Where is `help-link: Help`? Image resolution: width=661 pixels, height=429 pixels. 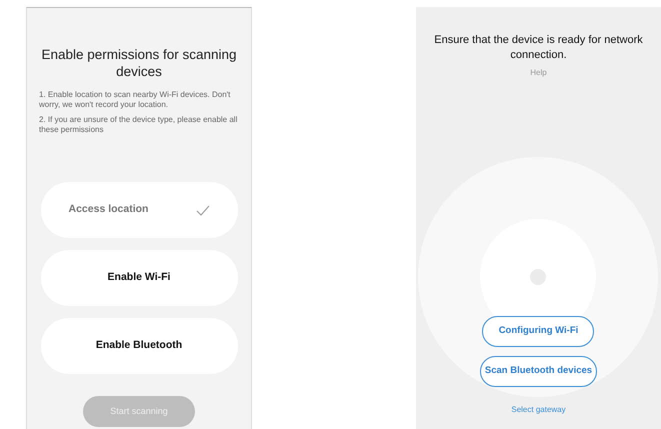 help-link: Help is located at coordinates (538, 73).